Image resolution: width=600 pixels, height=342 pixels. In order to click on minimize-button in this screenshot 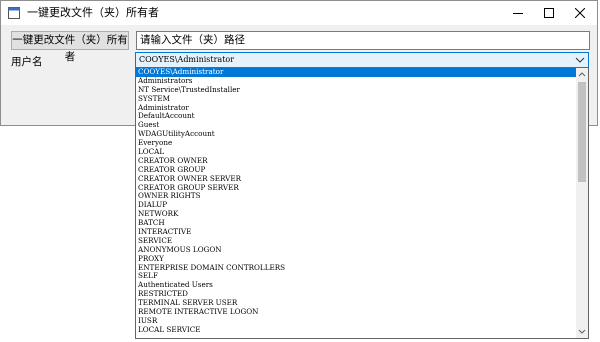, I will do `click(518, 13)`.